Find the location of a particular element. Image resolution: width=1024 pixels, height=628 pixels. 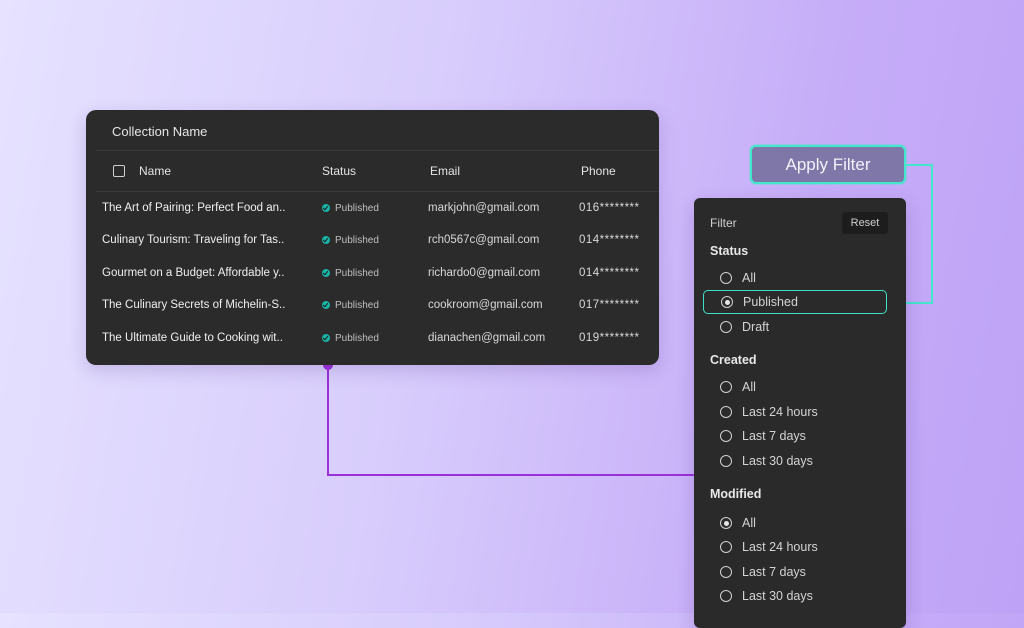

row-email: markjohn@gmail.com is located at coordinates (484, 208).